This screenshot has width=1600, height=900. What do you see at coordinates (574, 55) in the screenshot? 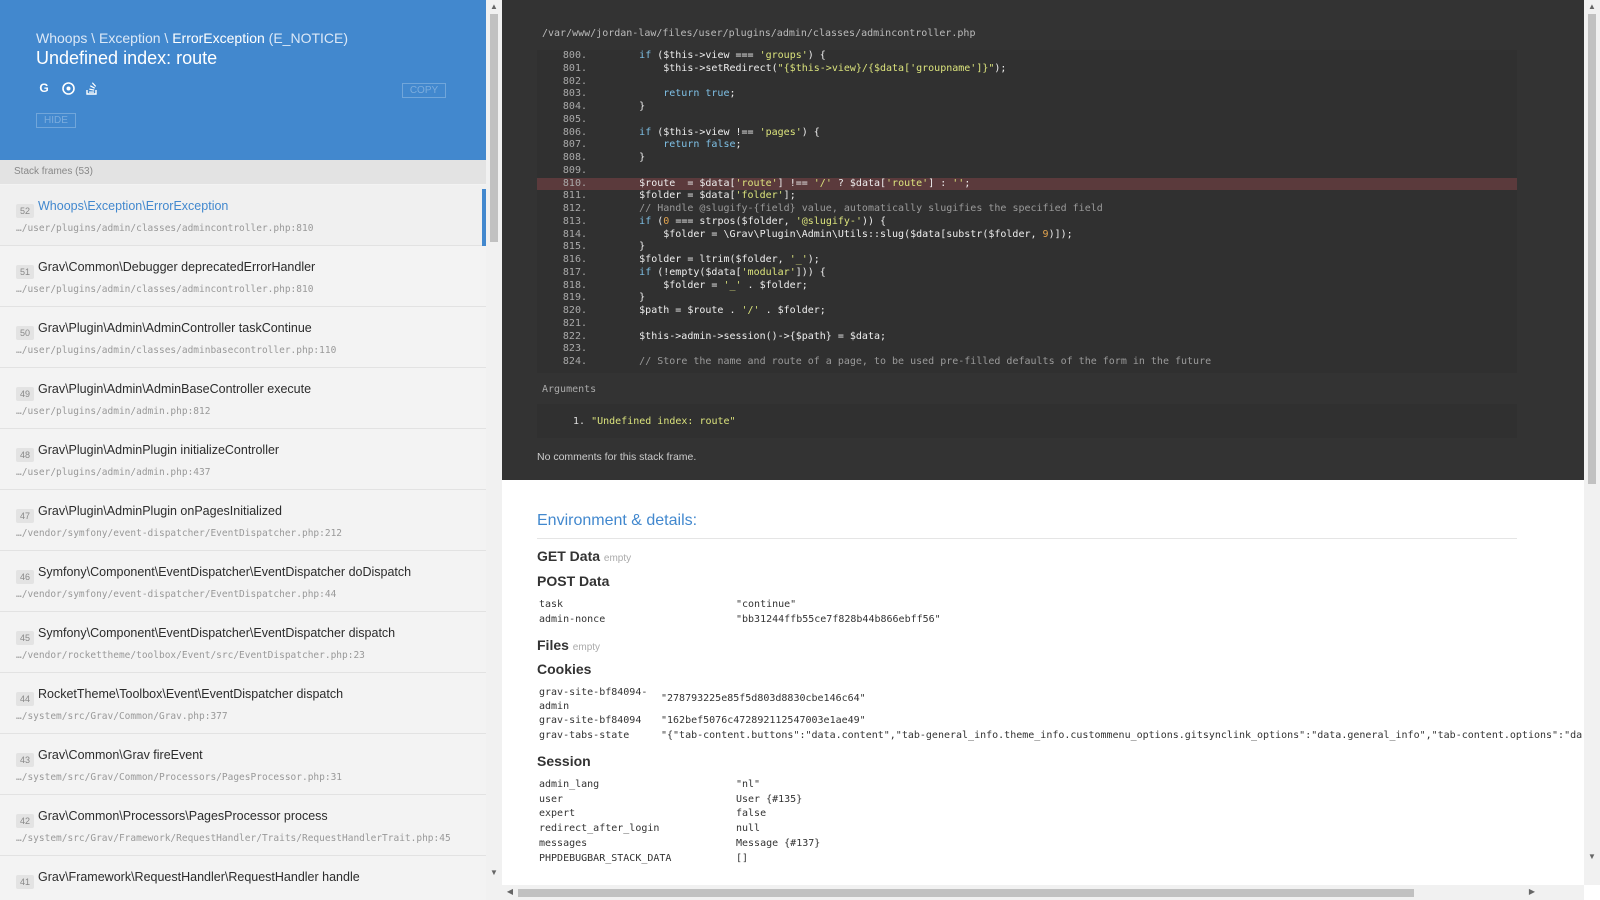
I see `line-number: 800.` at bounding box center [574, 55].